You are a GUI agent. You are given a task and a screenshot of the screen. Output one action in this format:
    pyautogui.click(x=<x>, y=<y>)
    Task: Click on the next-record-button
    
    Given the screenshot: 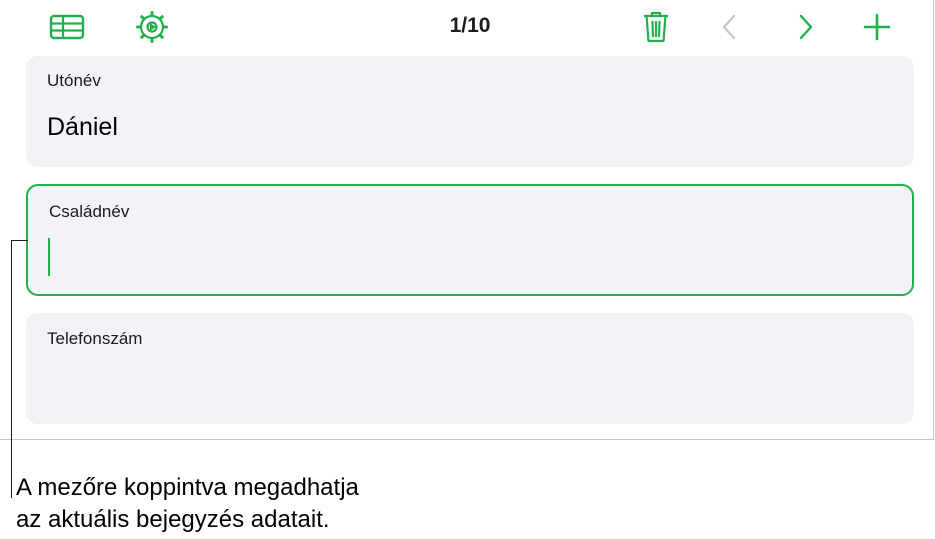 What is the action you would take?
    pyautogui.click(x=805, y=27)
    